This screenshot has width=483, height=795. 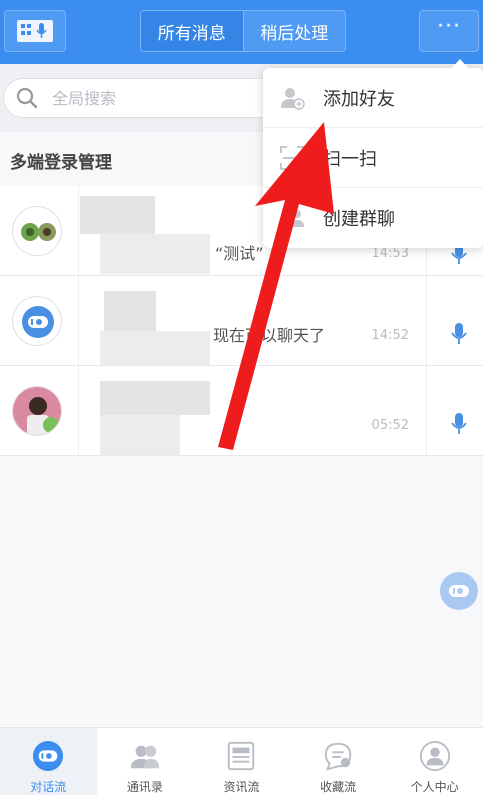 I want to click on nav-item-favorites: 收藏流, so click(x=338, y=761).